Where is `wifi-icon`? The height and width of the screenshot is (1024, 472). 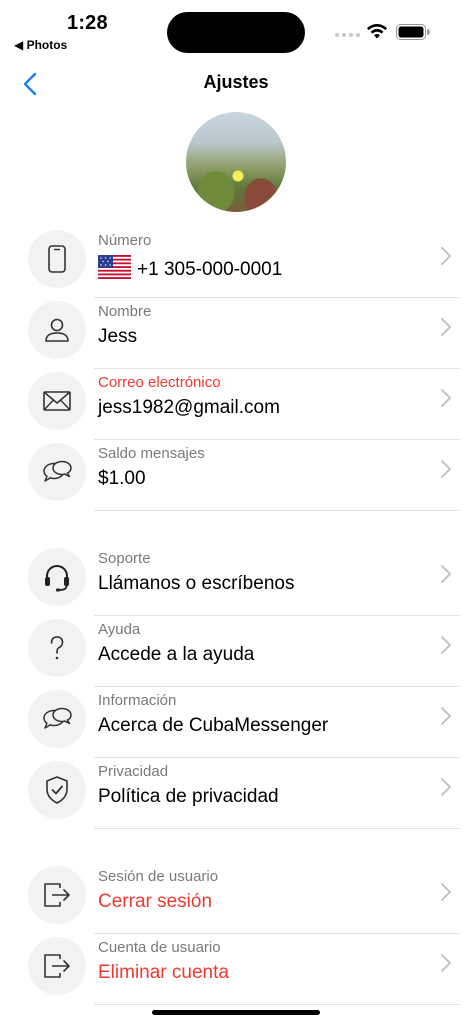 wifi-icon is located at coordinates (377, 31).